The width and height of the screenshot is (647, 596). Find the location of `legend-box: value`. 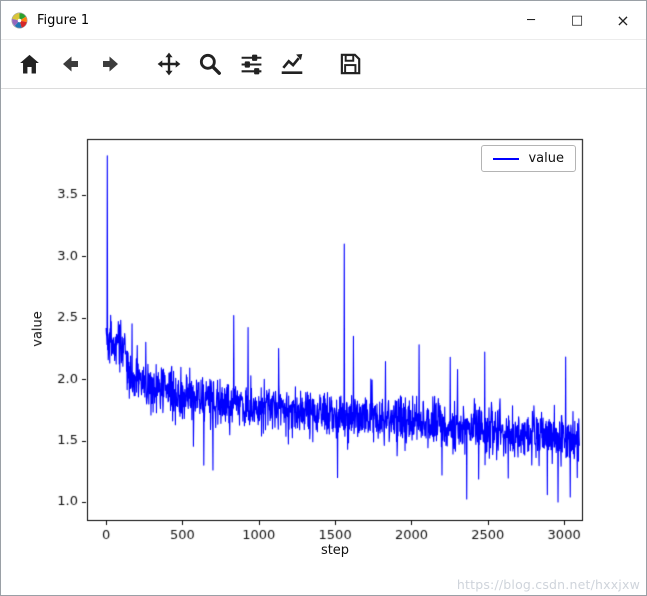

legend-box: value is located at coordinates (528, 158).